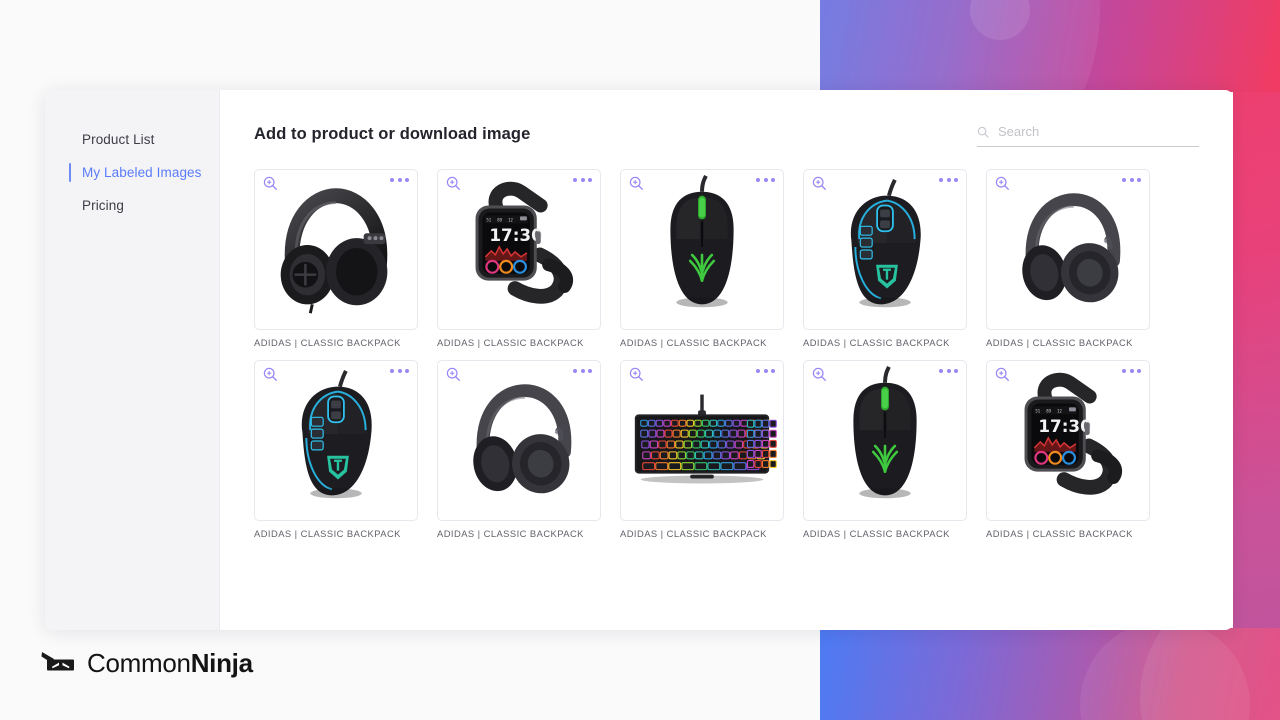  I want to click on sidebar-item-my-labeled-images: My Labeled Images, so click(132, 172).